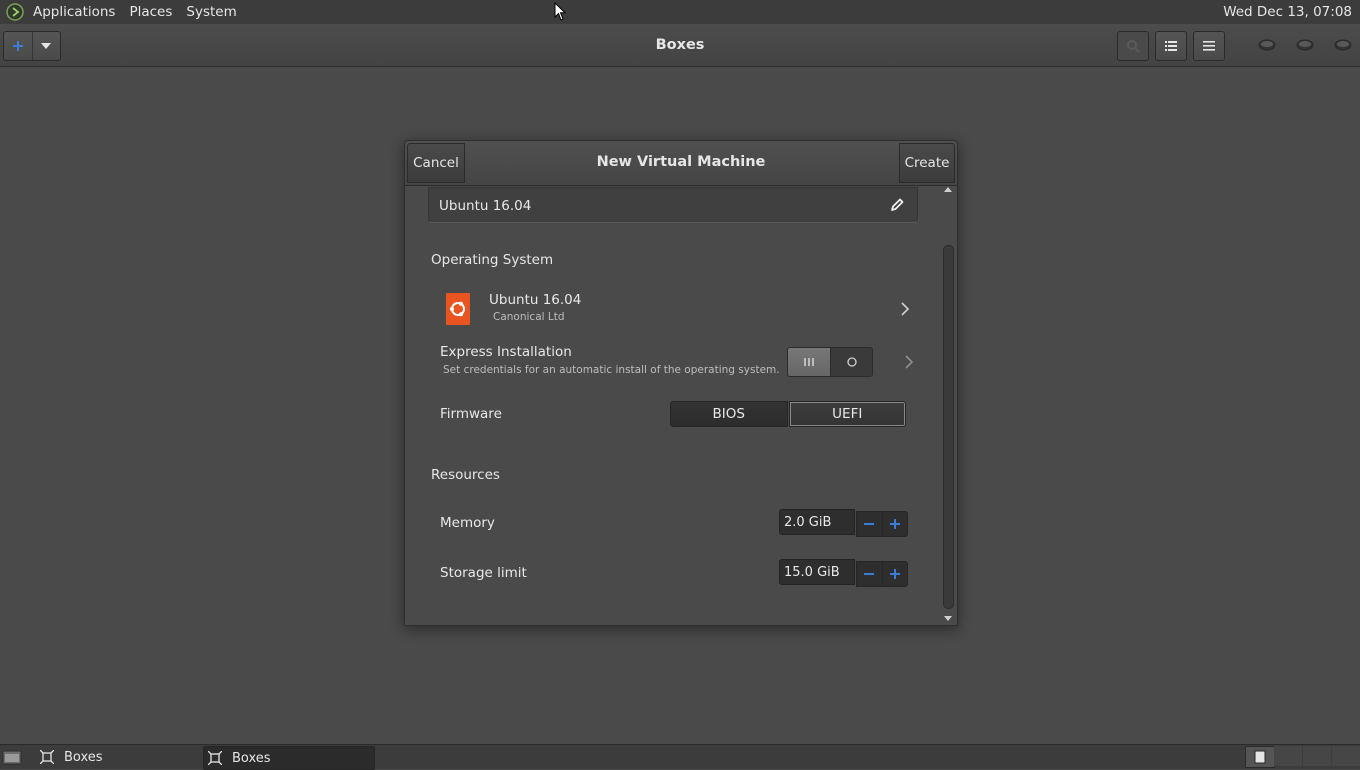  I want to click on minimize-button, so click(1267, 45).